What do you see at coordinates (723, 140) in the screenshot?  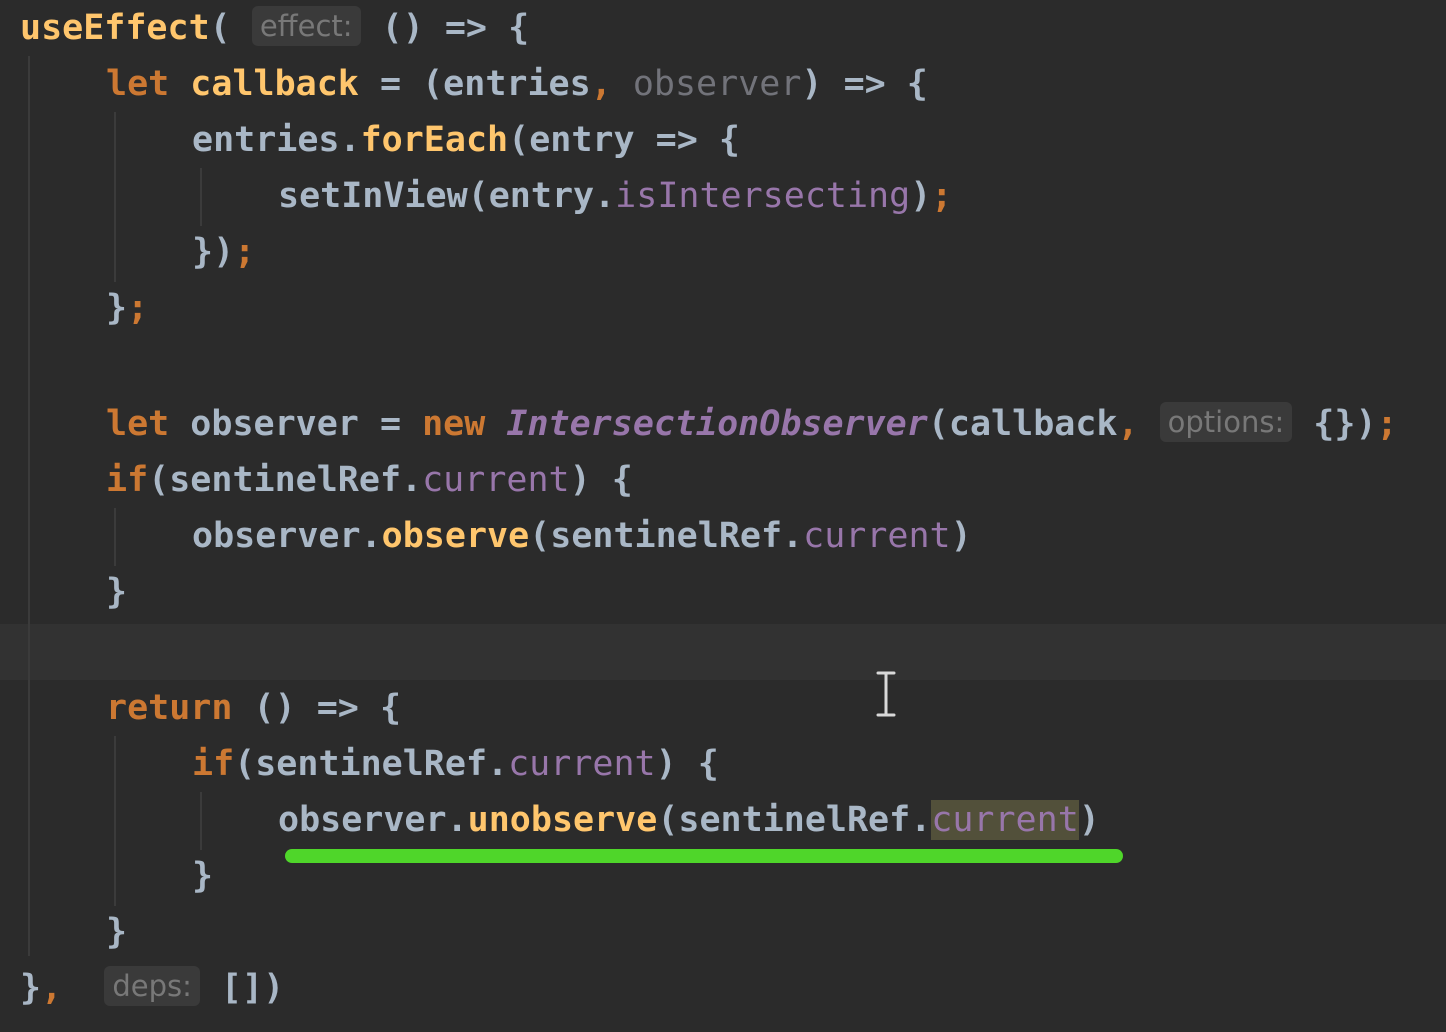 I see `code-line-3: entries.forEach(entry => {` at bounding box center [723, 140].